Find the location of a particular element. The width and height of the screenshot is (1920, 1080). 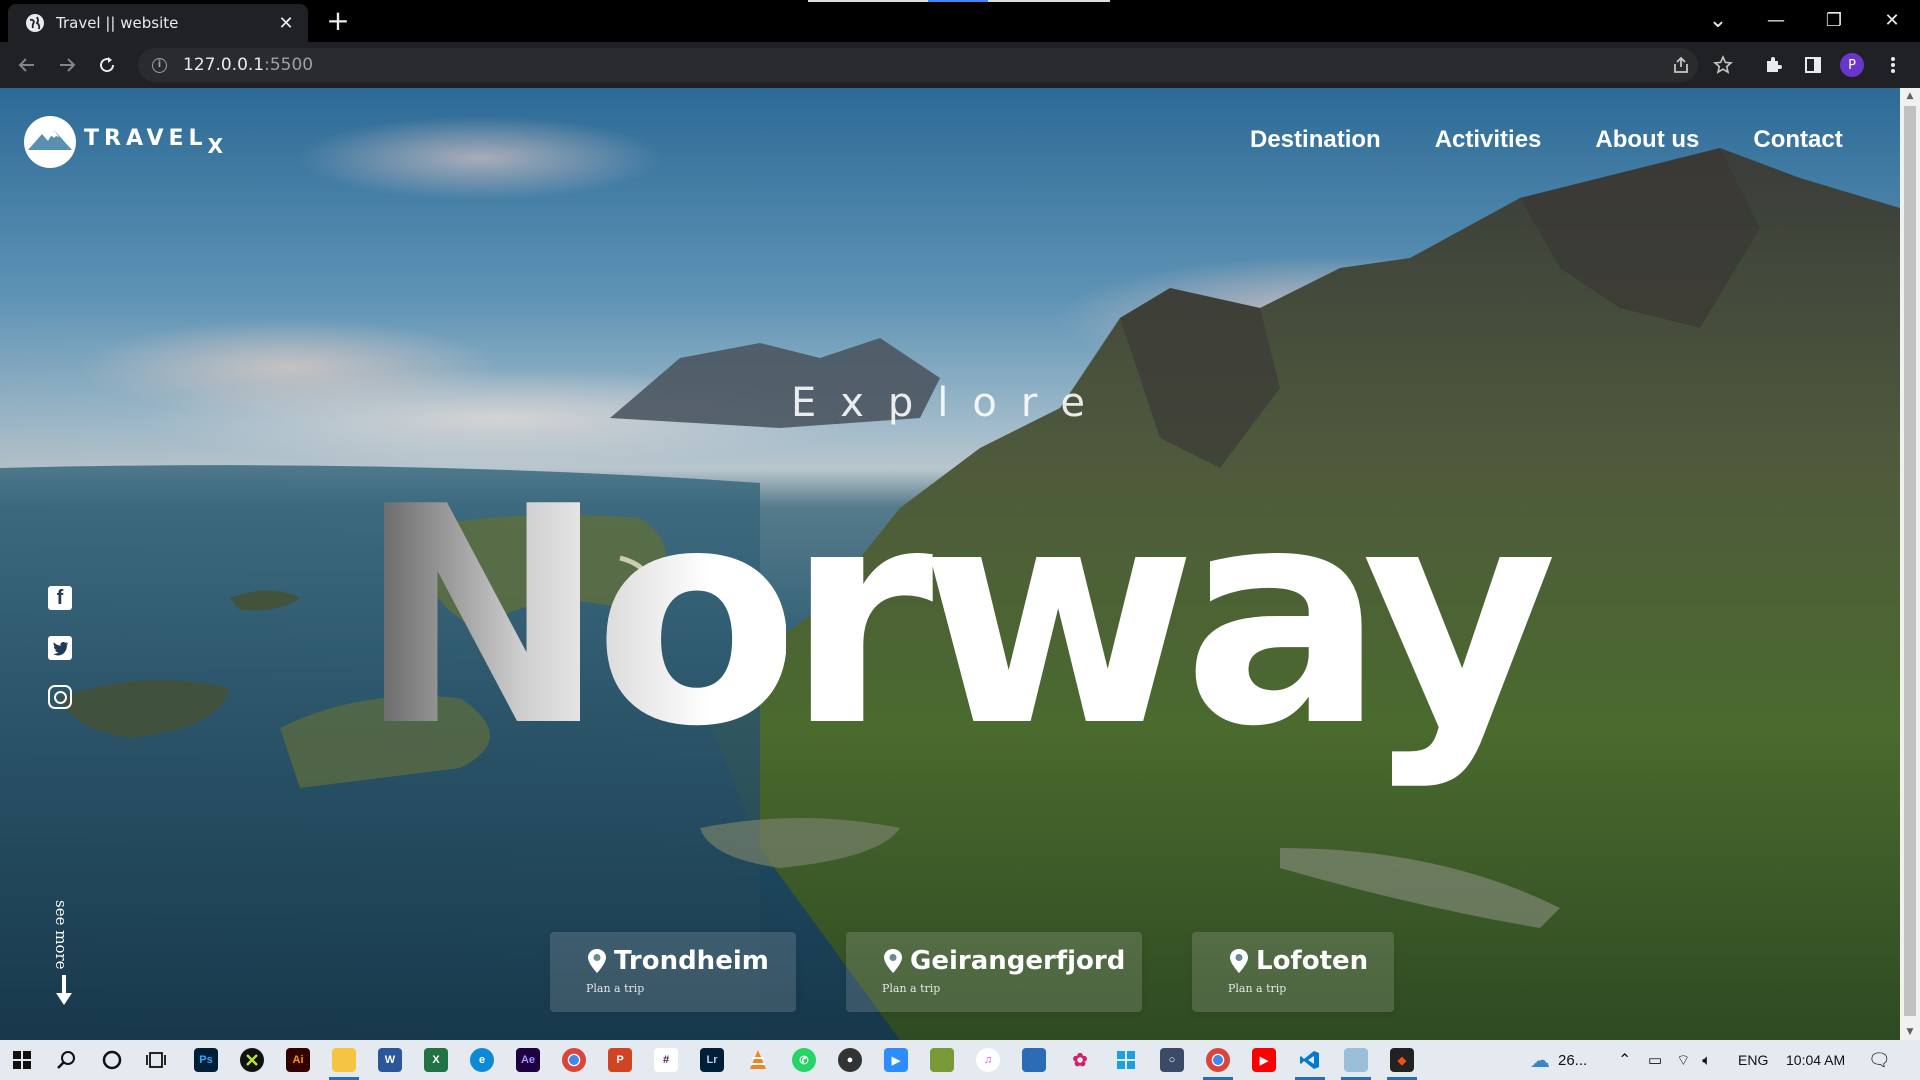

main-nav: Destination Activities About us Contact is located at coordinates (1519, 140).